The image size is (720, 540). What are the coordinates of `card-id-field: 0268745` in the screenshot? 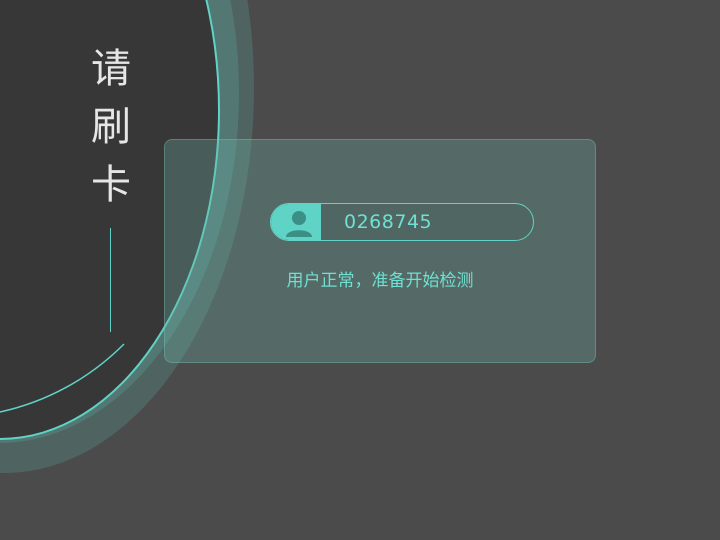 It's located at (402, 222).